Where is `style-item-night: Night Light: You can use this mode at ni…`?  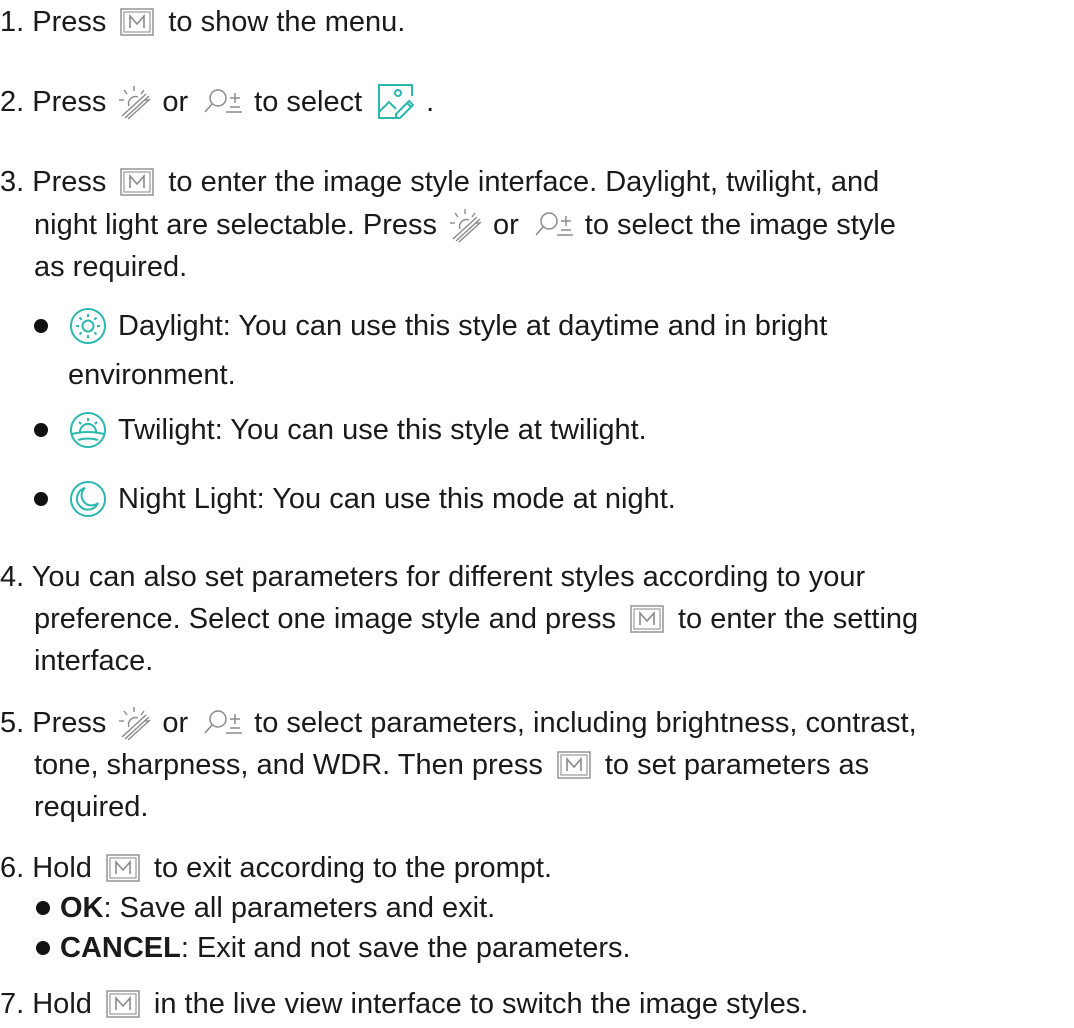 style-item-night: Night Light: You can use this mode at ni… is located at coordinates (355, 499).